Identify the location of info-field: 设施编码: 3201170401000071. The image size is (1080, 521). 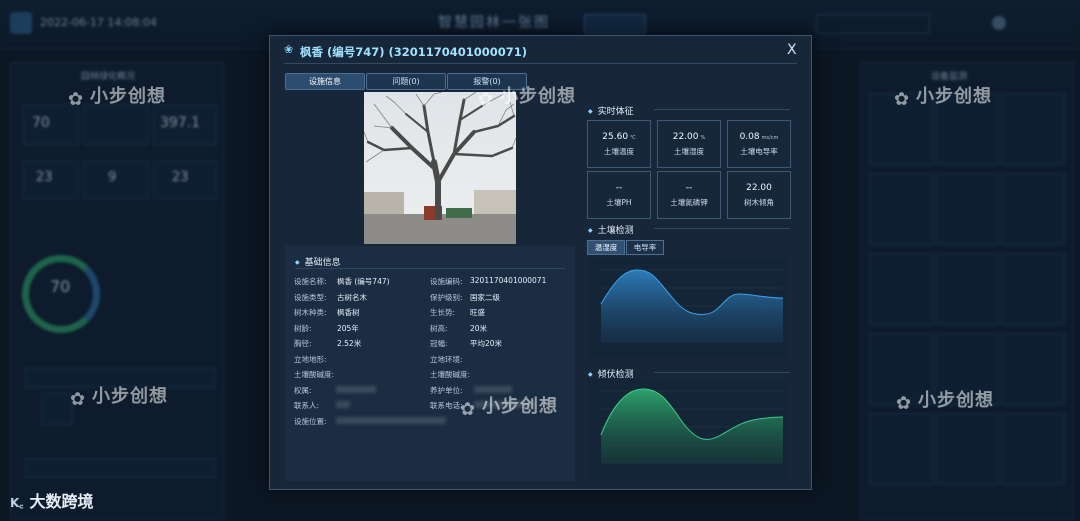
(488, 281).